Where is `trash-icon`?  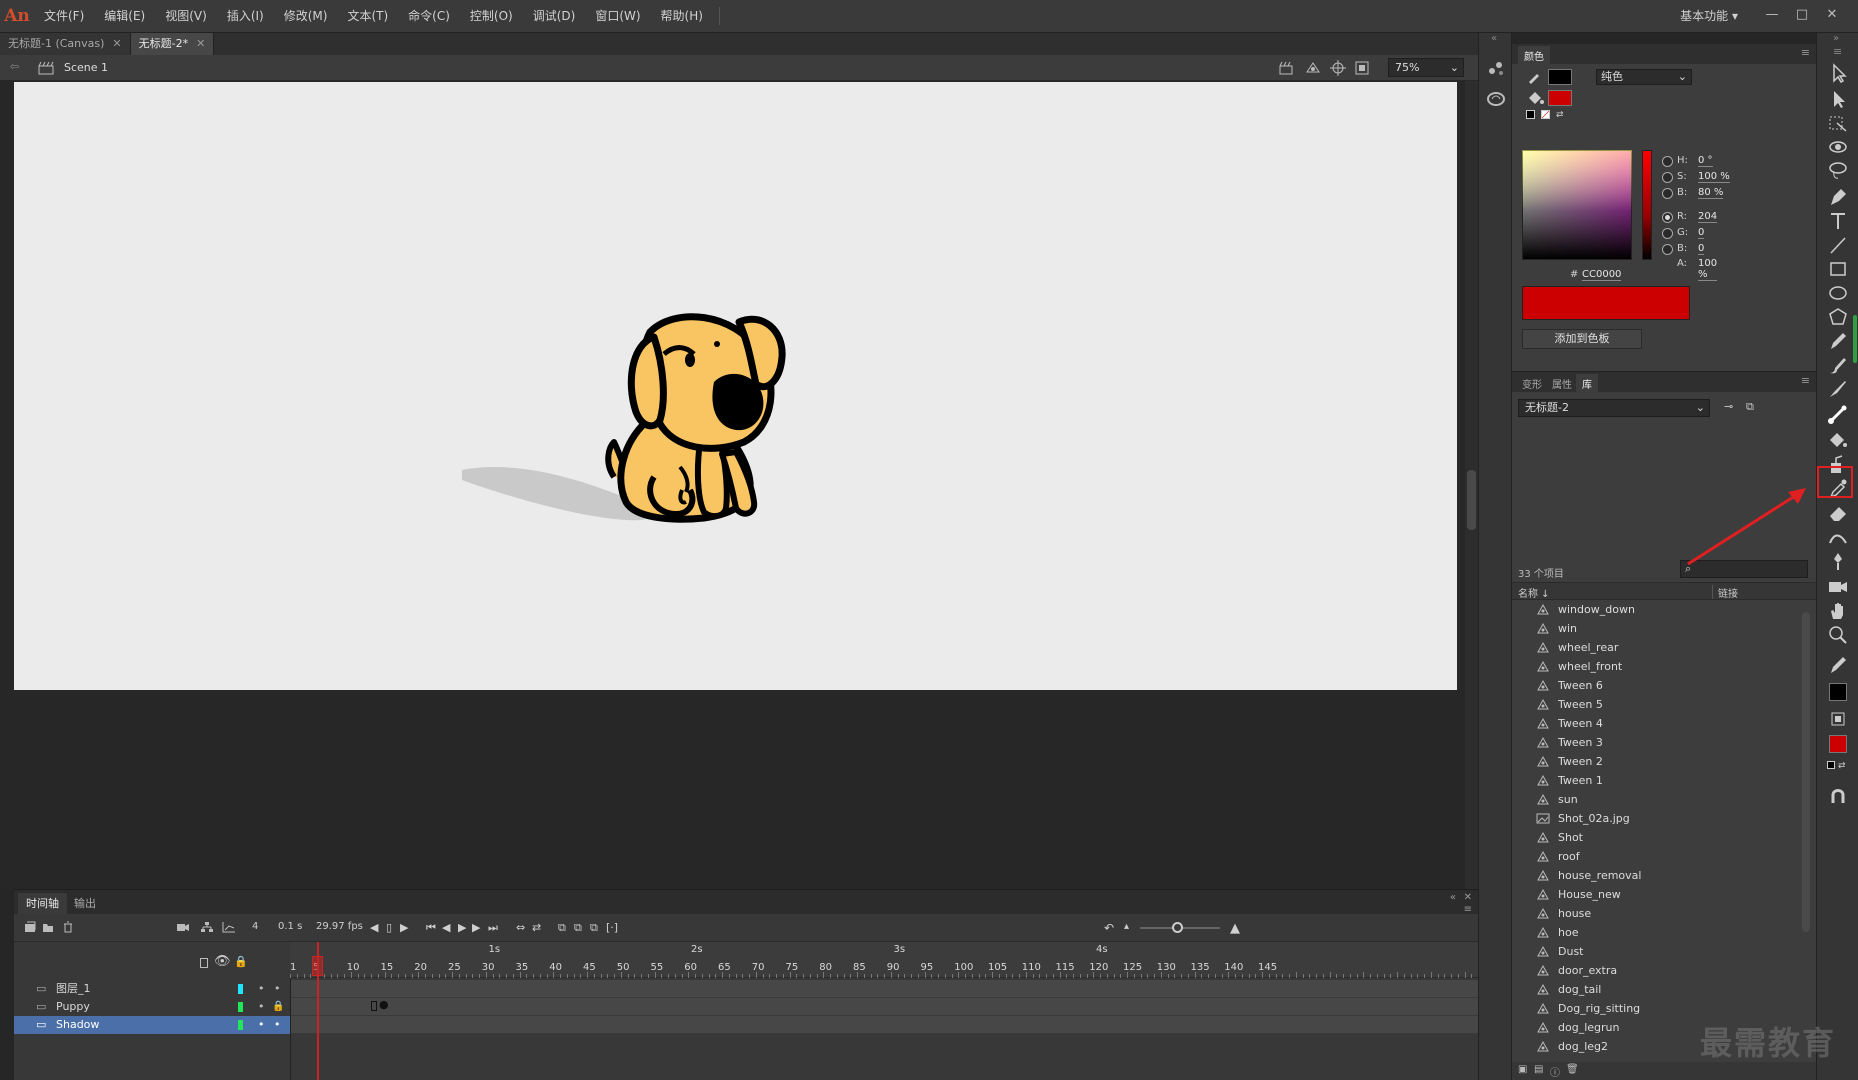 trash-icon is located at coordinates (68, 927).